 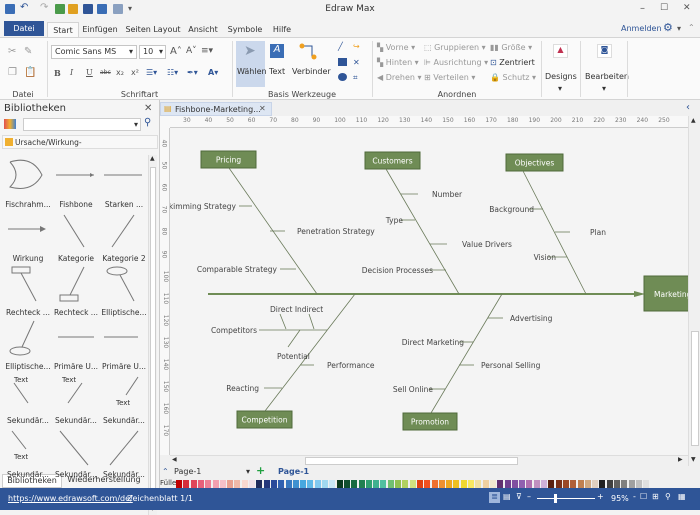 I want to click on cause-label: Vision, so click(x=545, y=257).